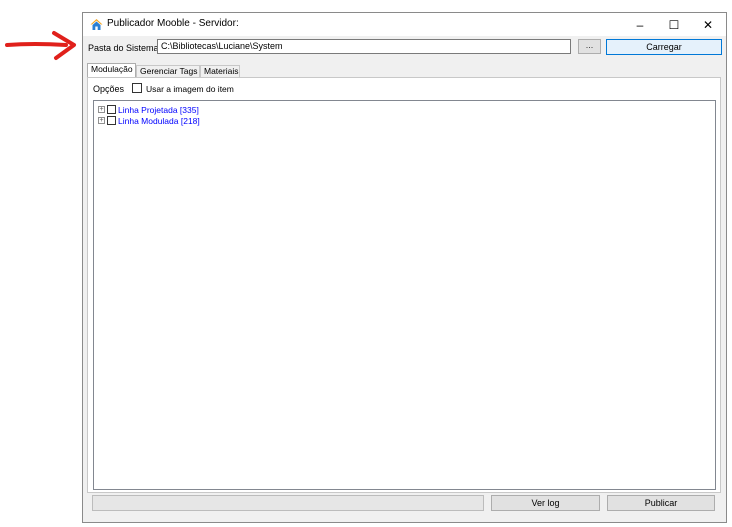 This screenshot has width=732, height=527. What do you see at coordinates (168, 71) in the screenshot?
I see `tab-gerenciar-tags: Gerenciar Tags` at bounding box center [168, 71].